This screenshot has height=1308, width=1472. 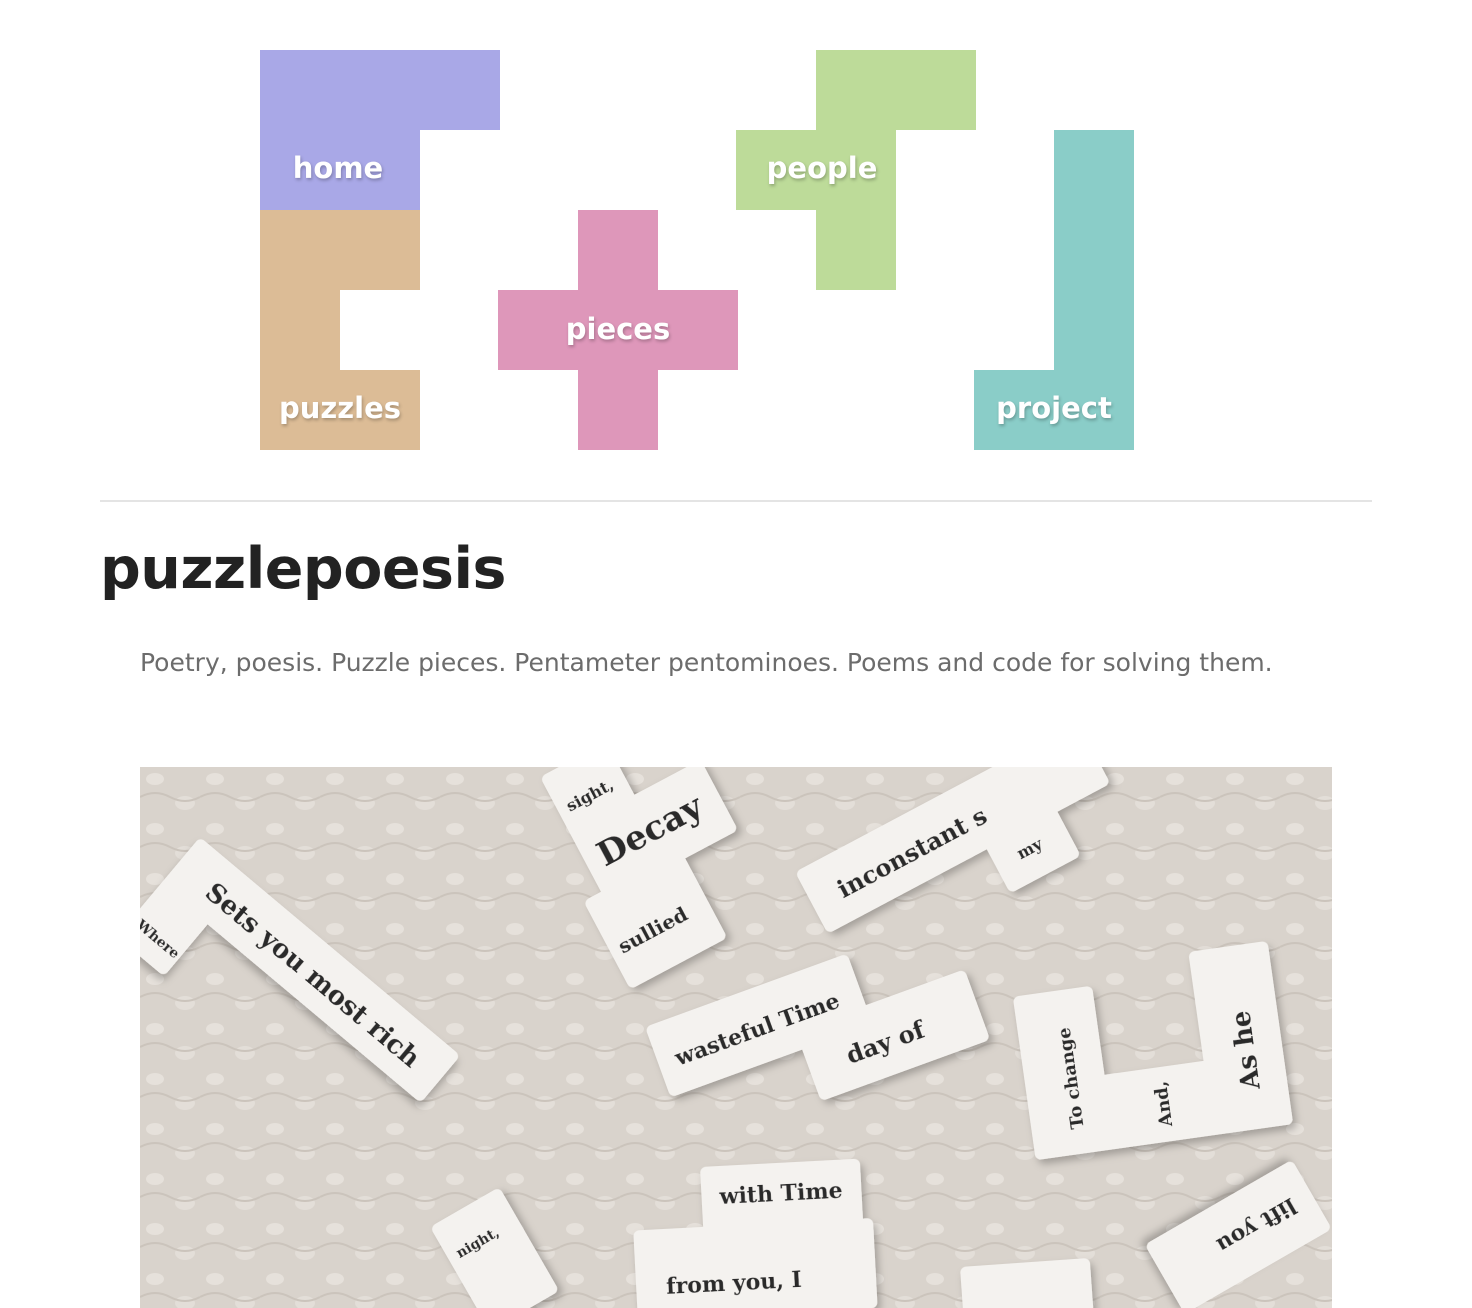 I want to click on nav-puzzles-link: puzzles, so click(x=340, y=330).